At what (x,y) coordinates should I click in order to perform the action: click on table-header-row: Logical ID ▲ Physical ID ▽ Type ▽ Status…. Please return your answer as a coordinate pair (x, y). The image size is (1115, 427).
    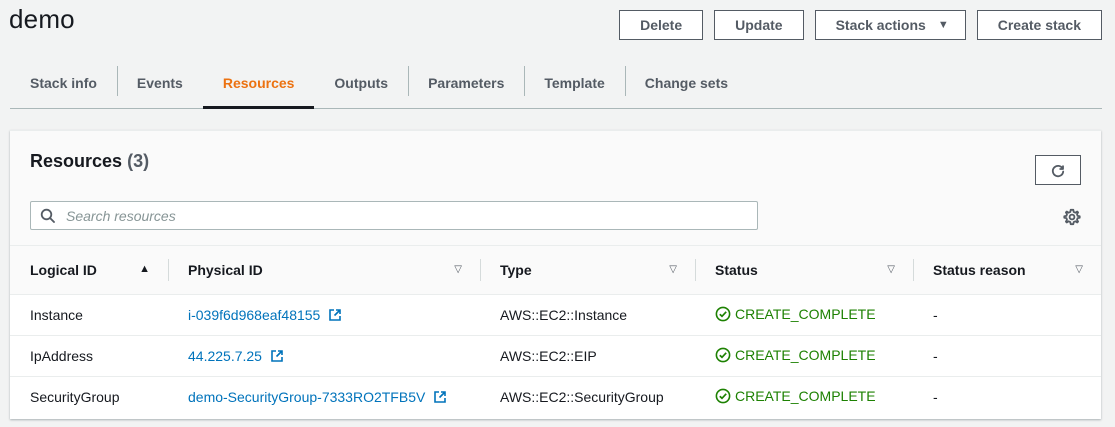
    Looking at the image, I should click on (555, 270).